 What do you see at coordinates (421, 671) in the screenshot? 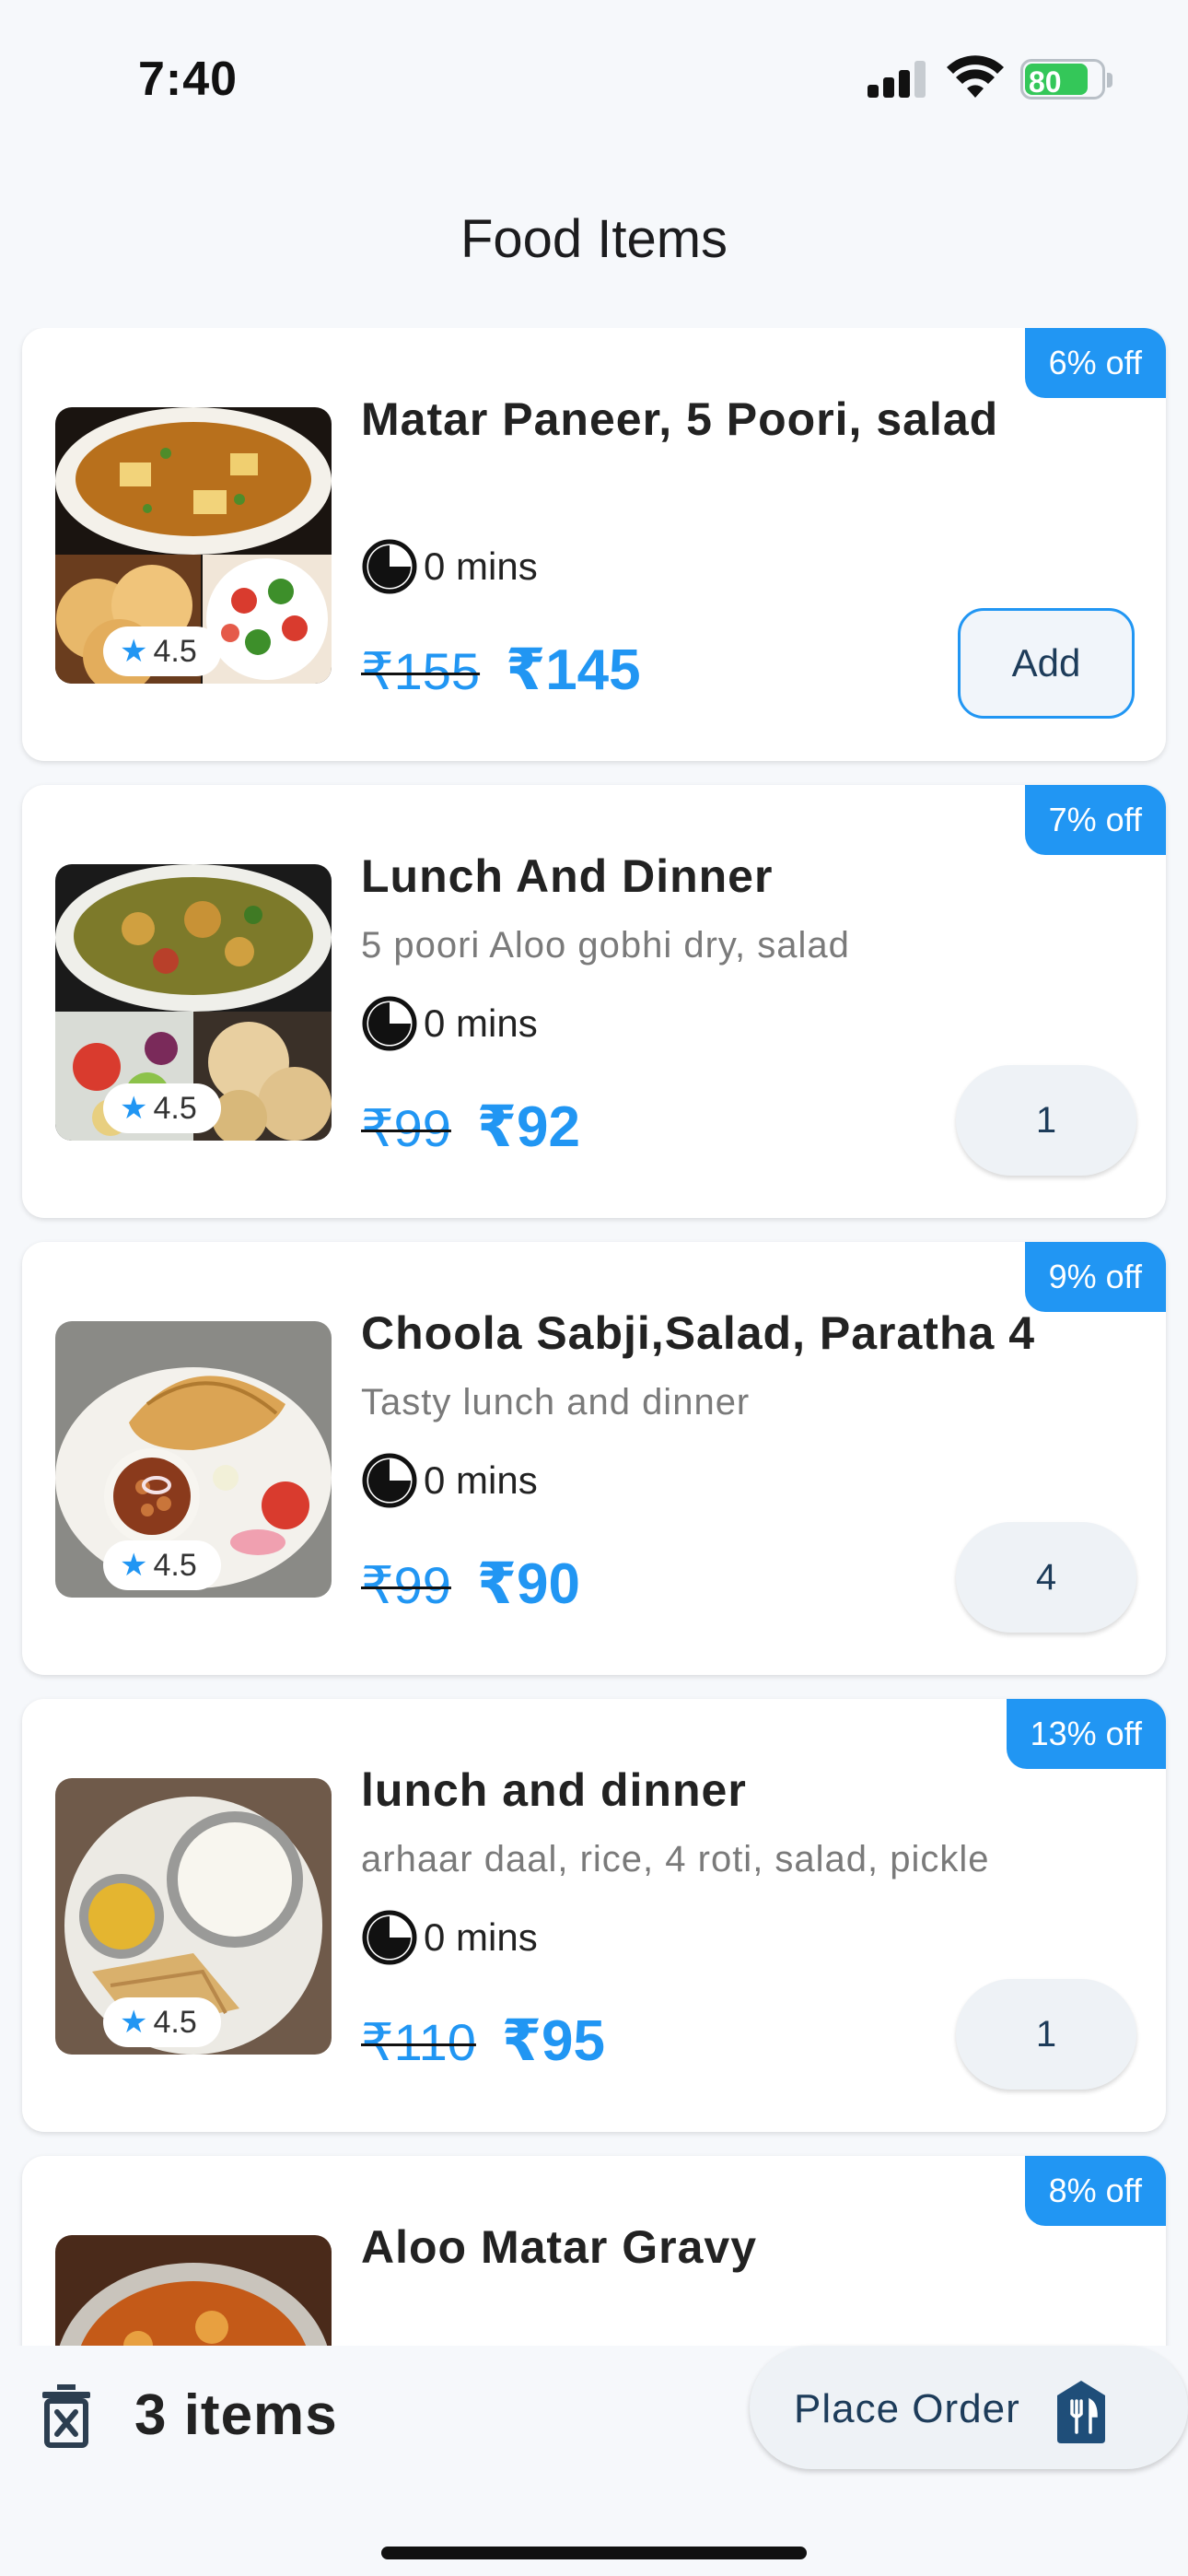
I see `original-price: ₹155` at bounding box center [421, 671].